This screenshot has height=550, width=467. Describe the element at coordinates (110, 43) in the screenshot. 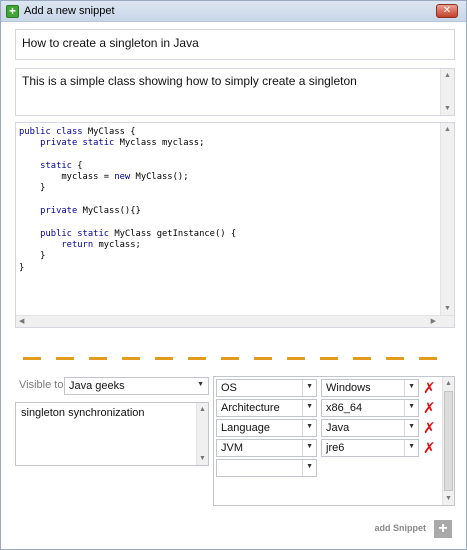

I see `snippet-title-value: How to create a singleton in Java` at that location.